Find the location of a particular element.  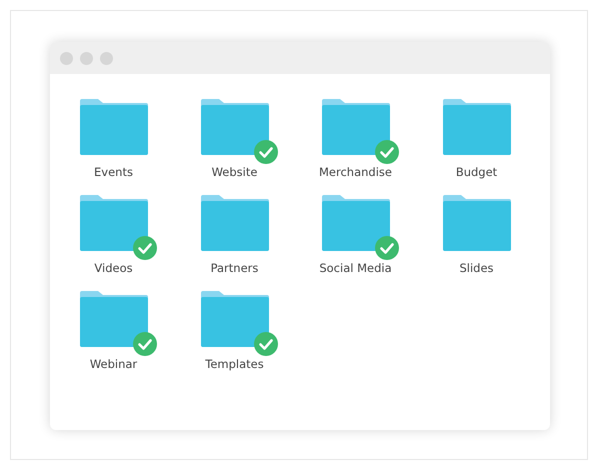

folder-name: Merchandise is located at coordinates (355, 172).